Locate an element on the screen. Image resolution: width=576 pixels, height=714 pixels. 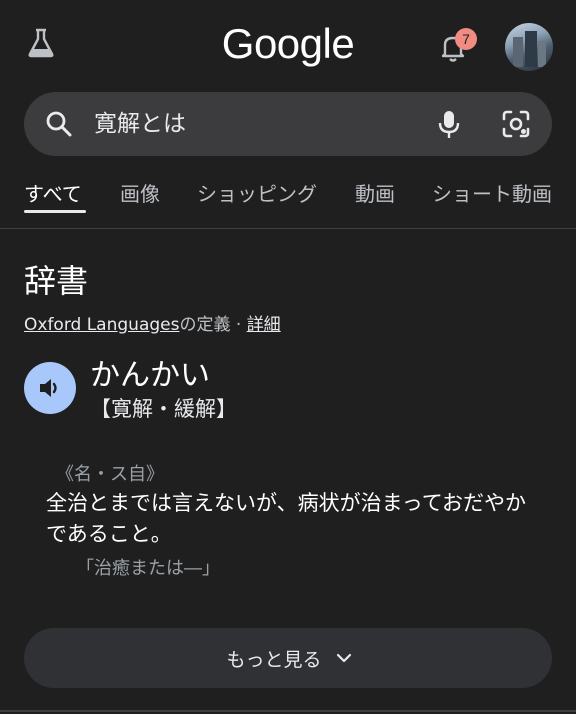
usage-example: 「治癒または―」 is located at coordinates (148, 568).